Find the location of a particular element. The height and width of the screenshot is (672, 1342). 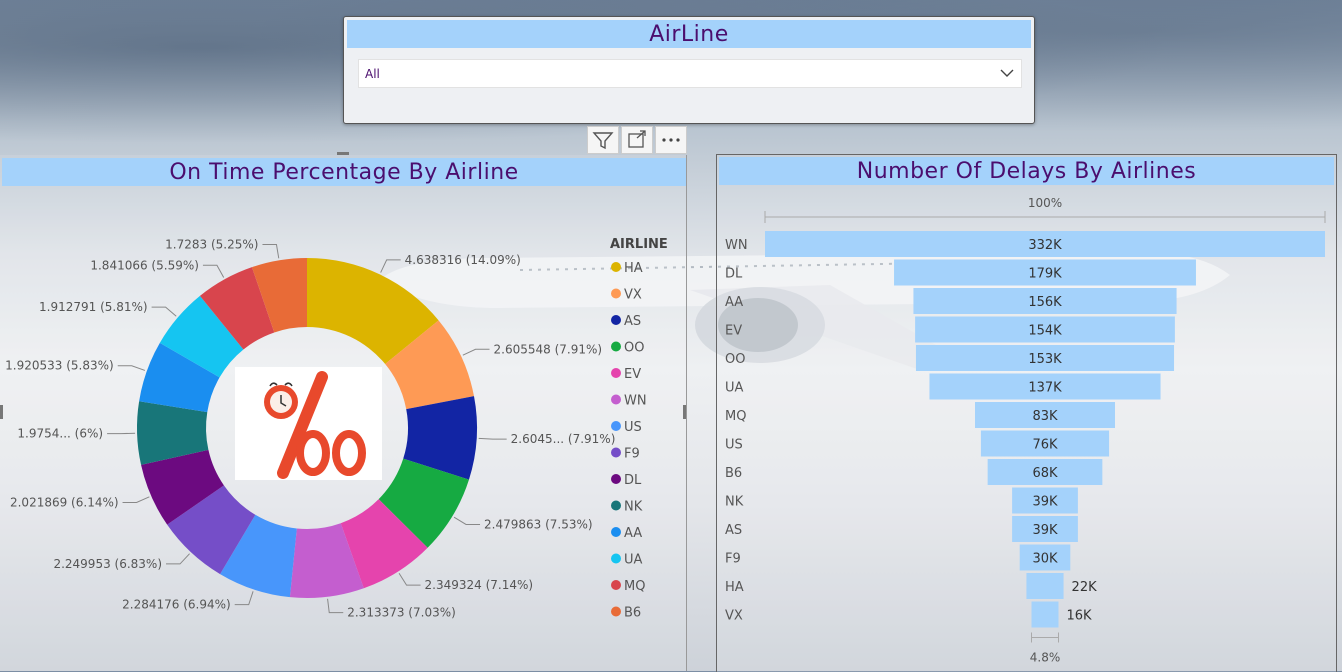

funnel-top-label: 100% is located at coordinates (1045, 203).